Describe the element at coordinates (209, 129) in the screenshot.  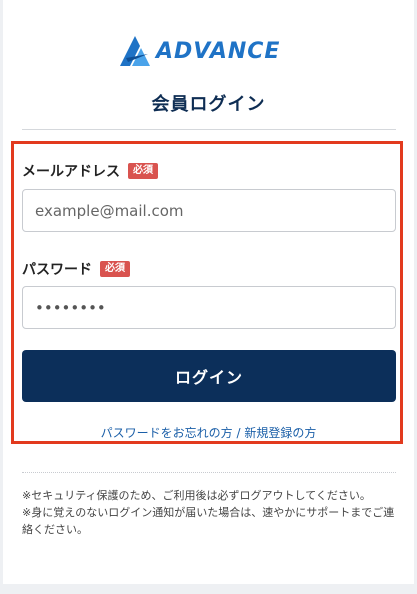
I see `title-divider` at that location.